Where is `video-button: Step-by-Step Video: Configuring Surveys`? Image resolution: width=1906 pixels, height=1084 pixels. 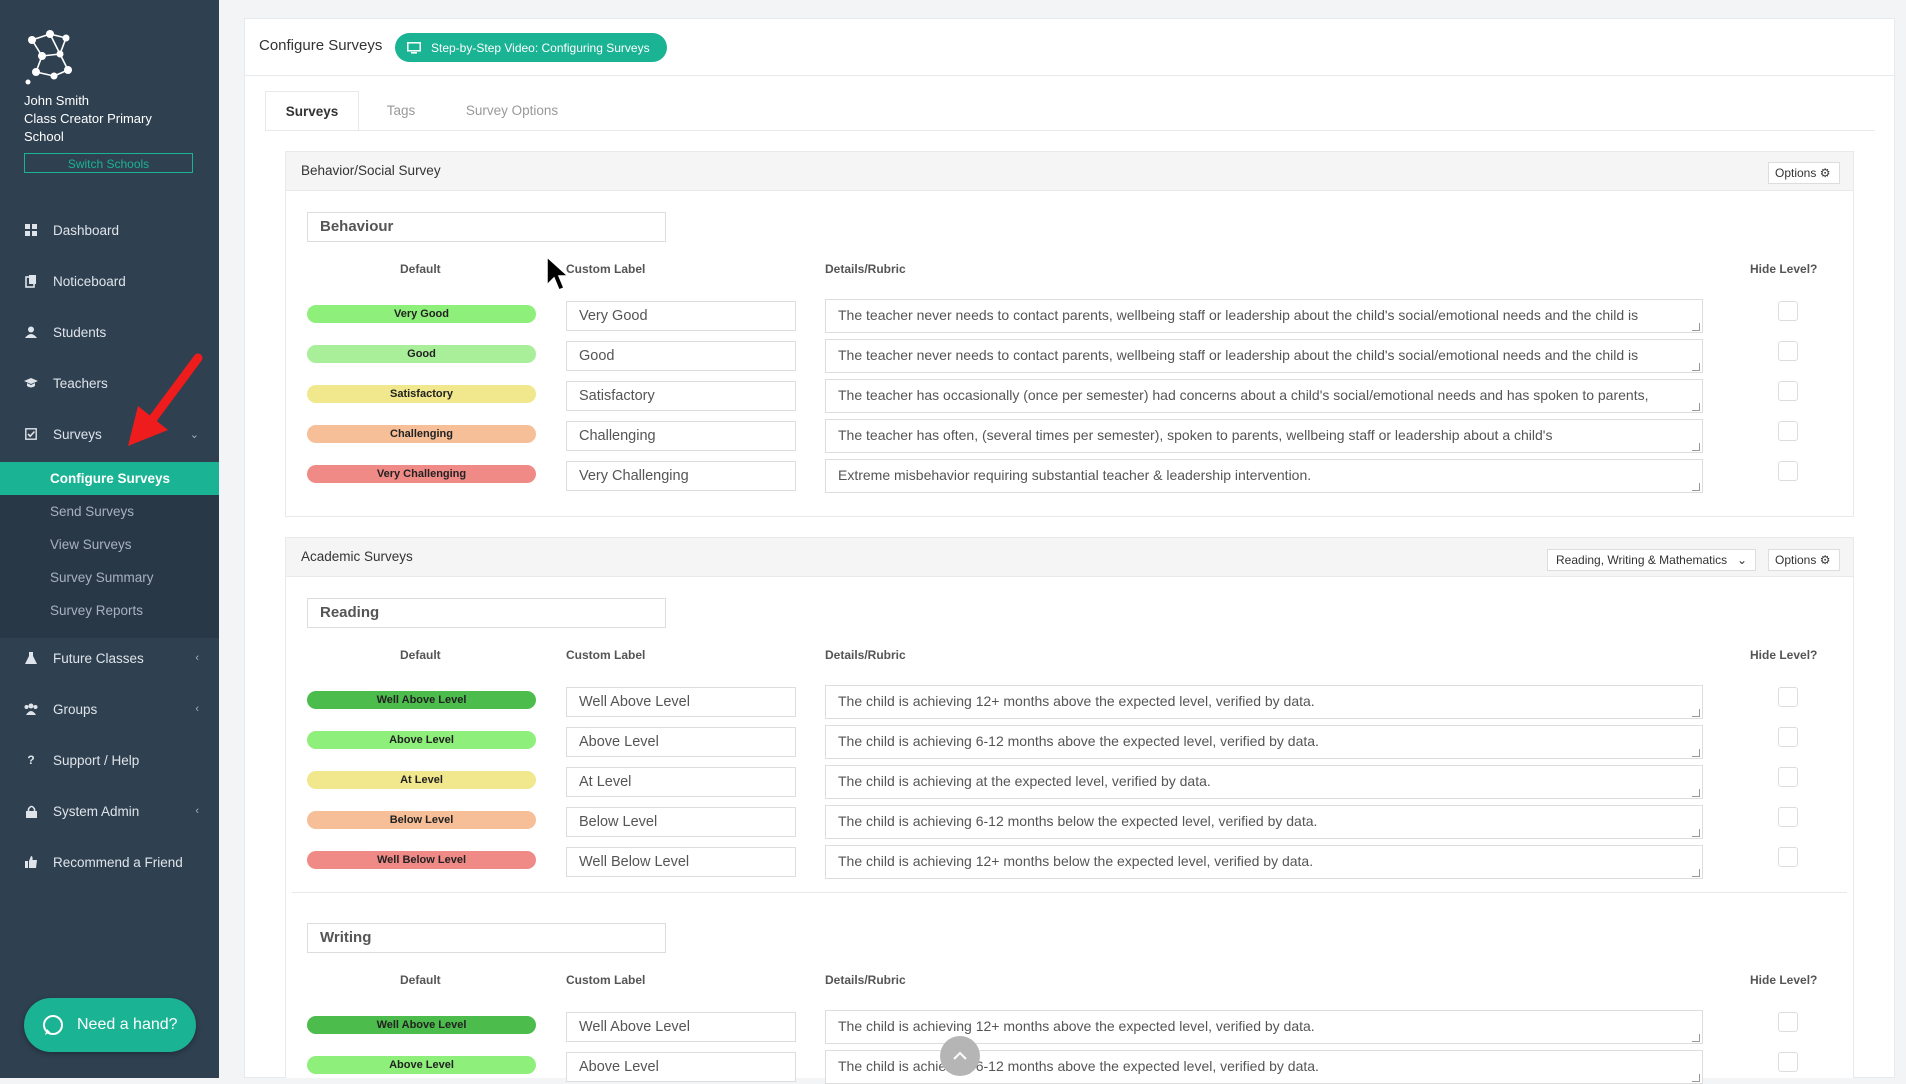
video-button: Step-by-Step Video: Configuring Surveys is located at coordinates (531, 47).